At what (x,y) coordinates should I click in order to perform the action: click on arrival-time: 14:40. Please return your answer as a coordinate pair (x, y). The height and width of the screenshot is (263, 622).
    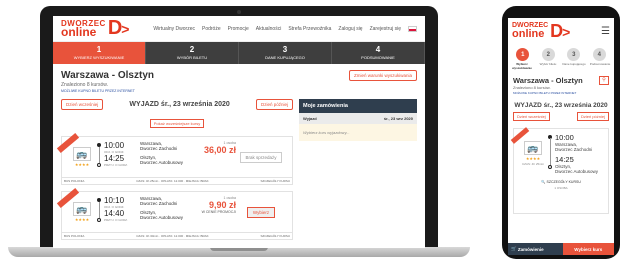
    Looking at the image, I should click on (114, 213).